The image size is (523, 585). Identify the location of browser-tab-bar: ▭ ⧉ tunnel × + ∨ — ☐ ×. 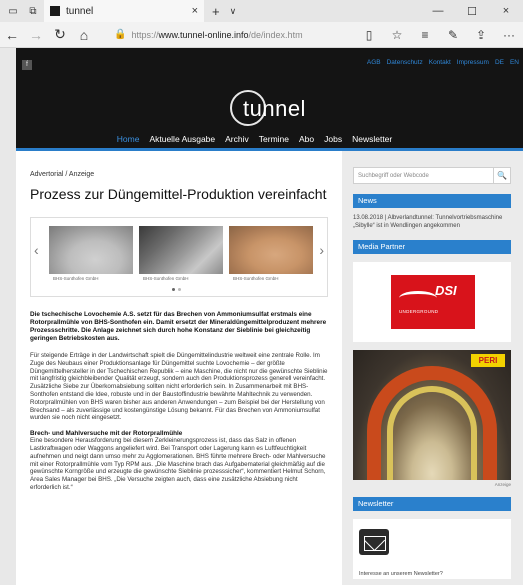
(261, 11).